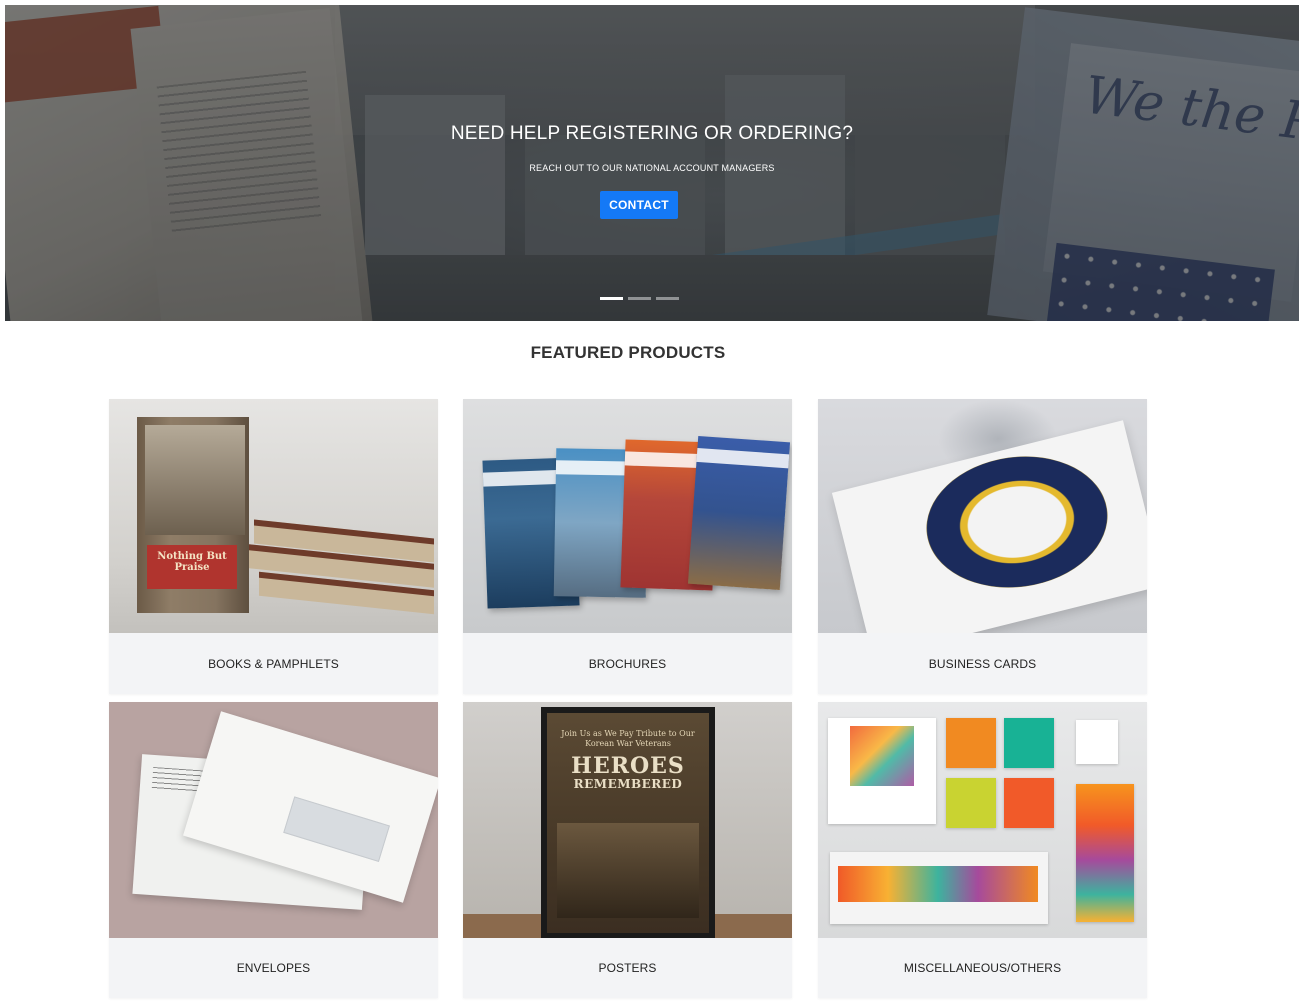 Image resolution: width=1299 pixels, height=1006 pixels. Describe the element at coordinates (336, 829) in the screenshot. I see `envelope-window` at that location.